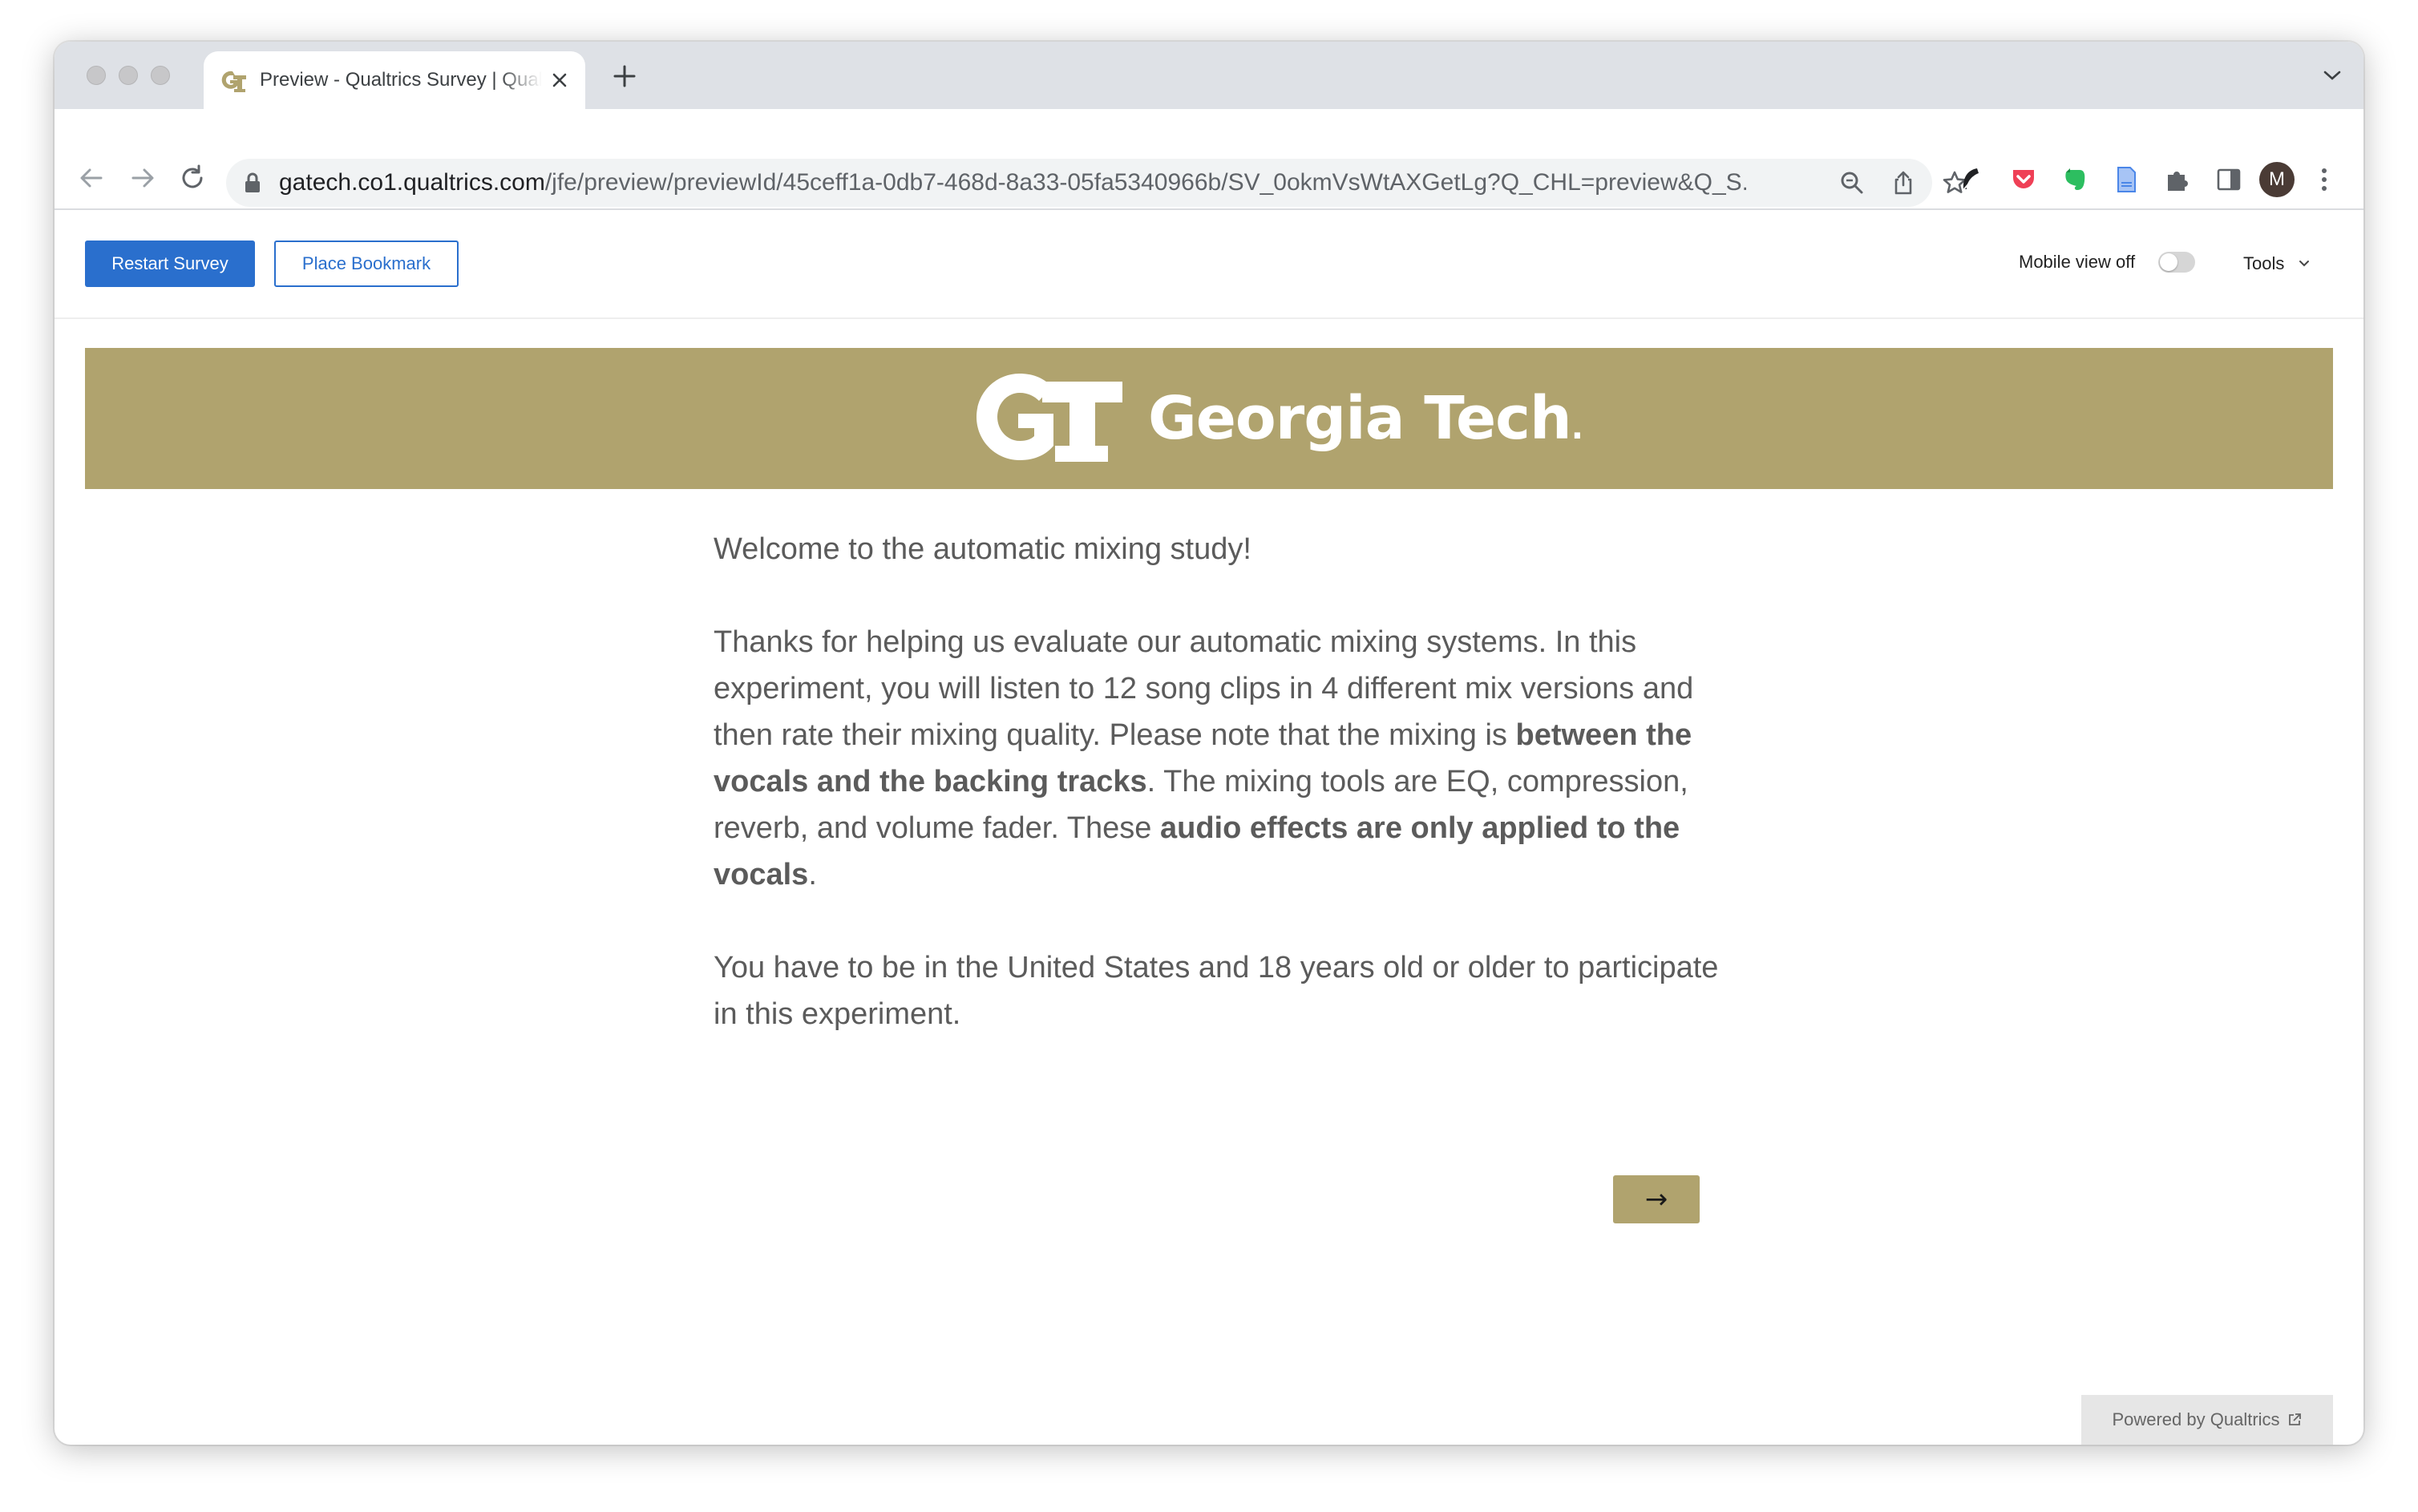  What do you see at coordinates (1049, 418) in the screenshot?
I see `gt-logo-icon` at bounding box center [1049, 418].